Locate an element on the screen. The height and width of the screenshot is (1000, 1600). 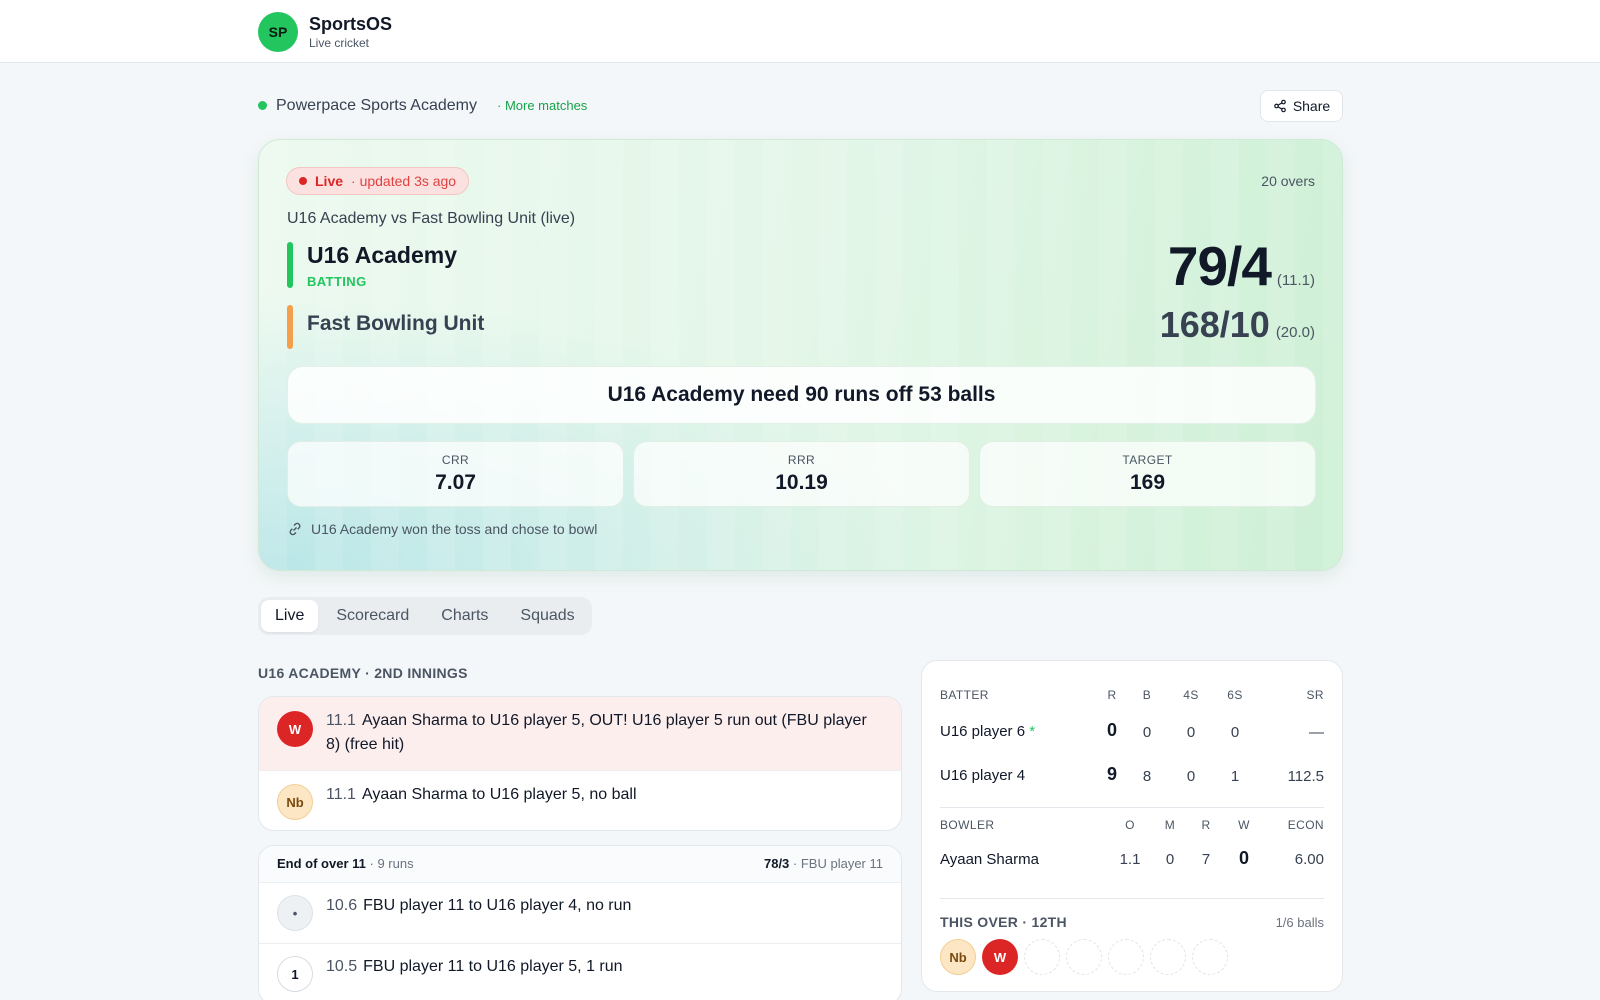
bowler-overs: 1.1 is located at coordinates (1130, 859).